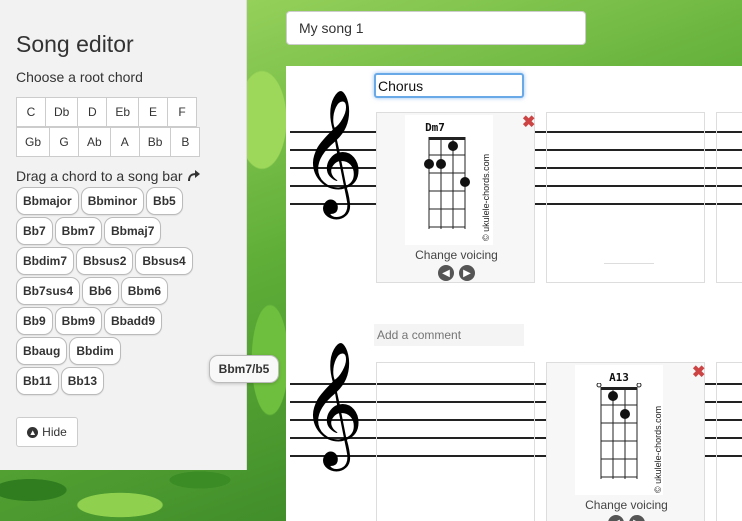  Describe the element at coordinates (37, 381) in the screenshot. I see `chord-pill: Bb11` at that location.